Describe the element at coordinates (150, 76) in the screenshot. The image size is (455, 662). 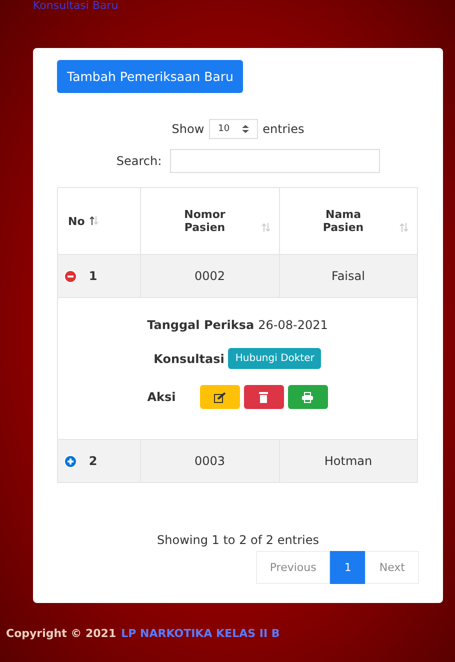
I see `add-button: Tambah Pemeriksaan Baru` at that location.